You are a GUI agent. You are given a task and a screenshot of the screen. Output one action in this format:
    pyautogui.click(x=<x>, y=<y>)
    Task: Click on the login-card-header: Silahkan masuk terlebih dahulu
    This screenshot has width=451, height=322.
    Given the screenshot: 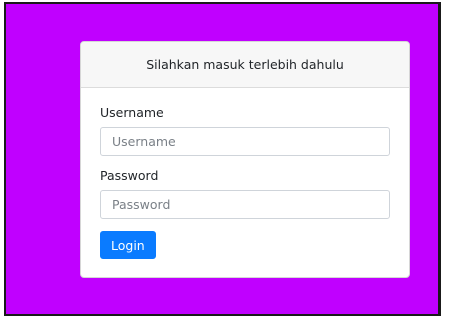 What is the action you would take?
    pyautogui.click(x=245, y=65)
    